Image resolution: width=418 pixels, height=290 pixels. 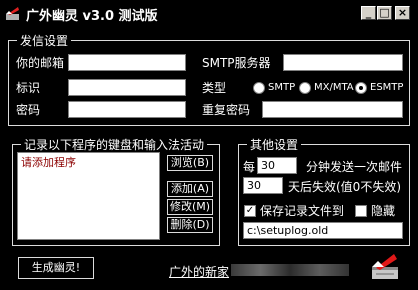 I want to click on modify-button: 修改(M), so click(x=190, y=207).